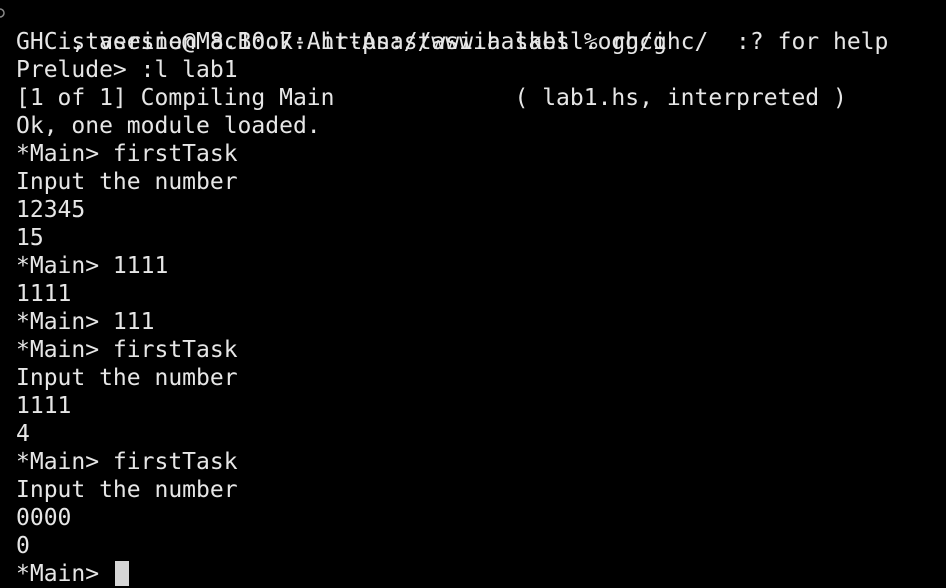 The image size is (946, 588). I want to click on terminal-line: Ok, one module loaded., so click(473, 126).